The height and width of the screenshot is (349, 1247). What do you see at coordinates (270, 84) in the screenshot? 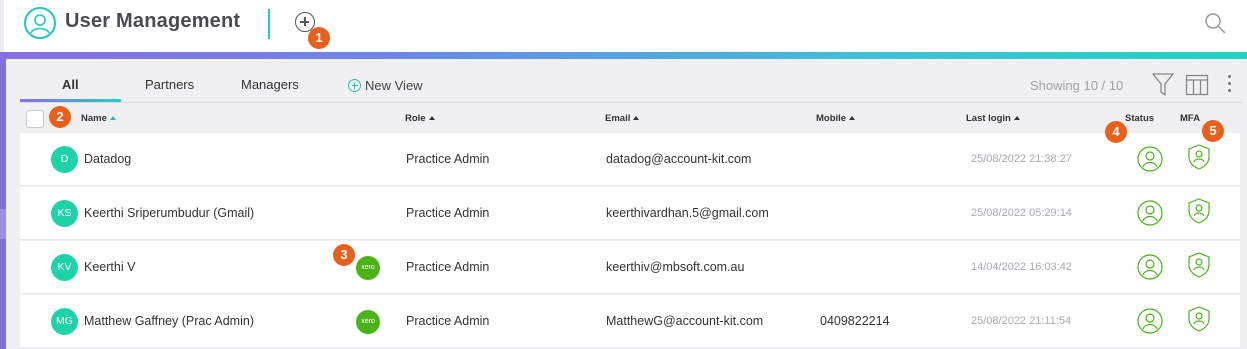
I see `tab-managers: Managers` at bounding box center [270, 84].